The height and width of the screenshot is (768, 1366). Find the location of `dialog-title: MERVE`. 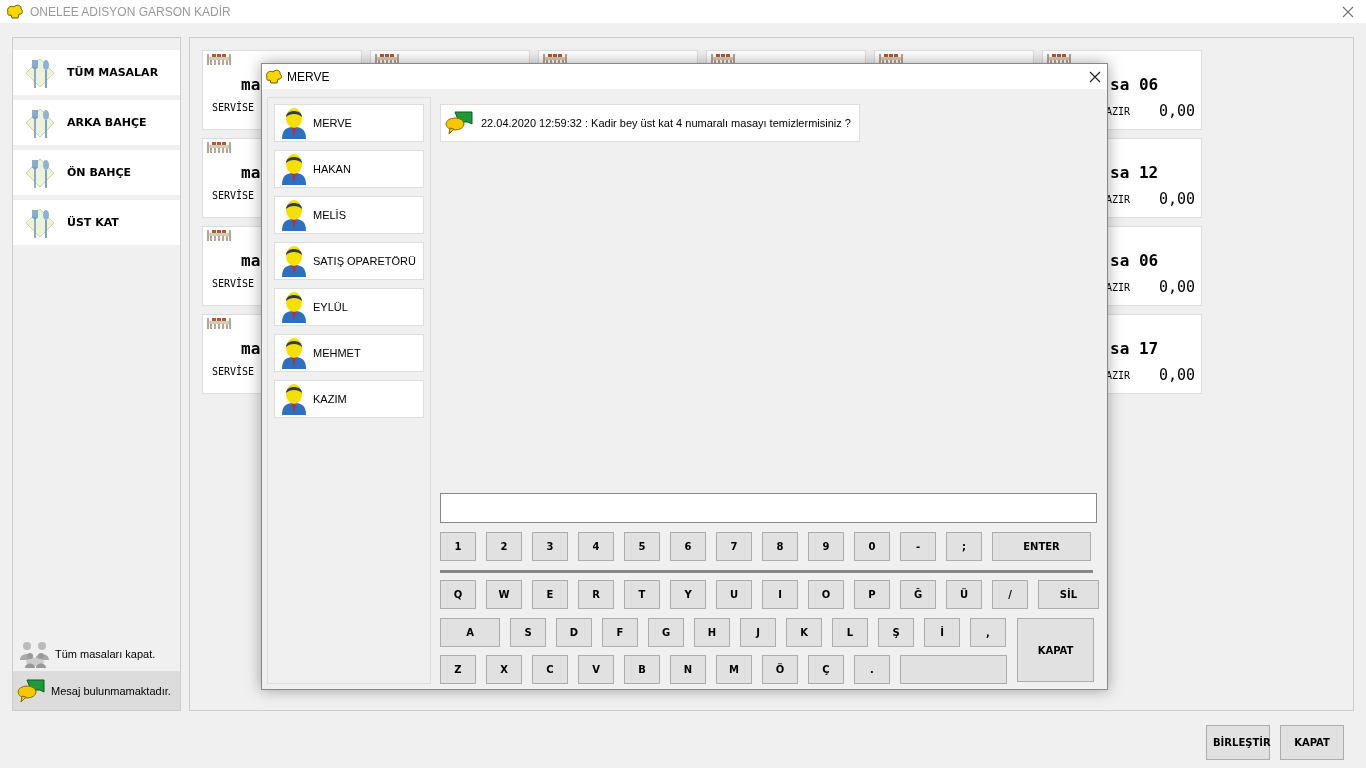

dialog-title: MERVE is located at coordinates (308, 76).